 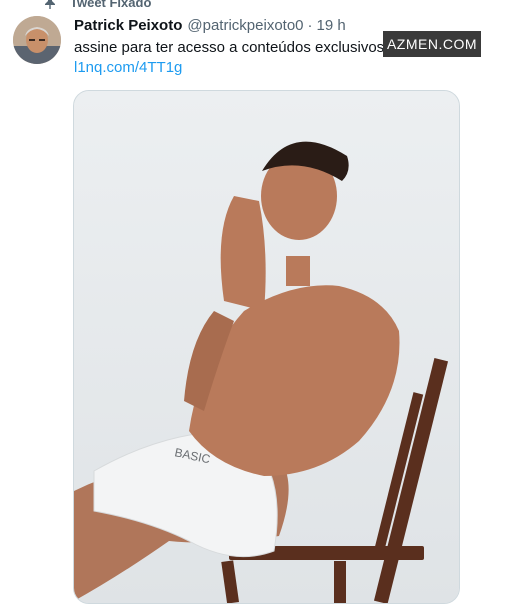 I want to click on avatar, so click(x=37, y=40).